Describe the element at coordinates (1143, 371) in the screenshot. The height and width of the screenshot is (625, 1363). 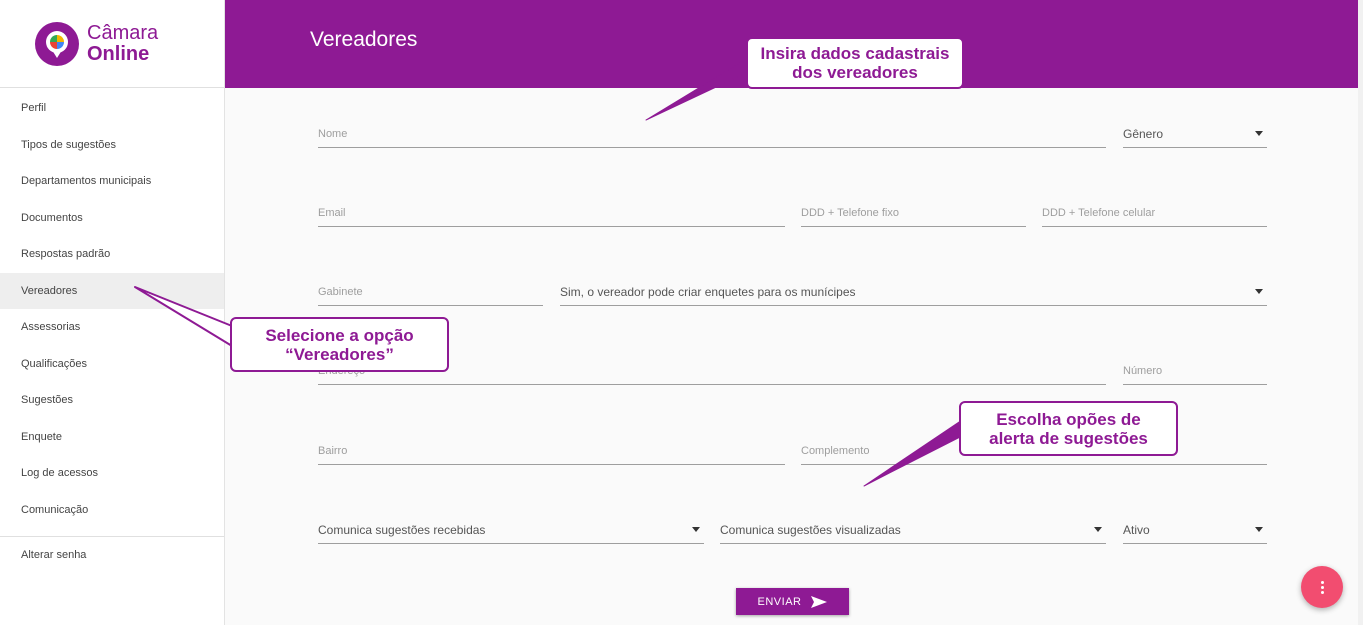
I see `numero-placeholder: Número` at that location.